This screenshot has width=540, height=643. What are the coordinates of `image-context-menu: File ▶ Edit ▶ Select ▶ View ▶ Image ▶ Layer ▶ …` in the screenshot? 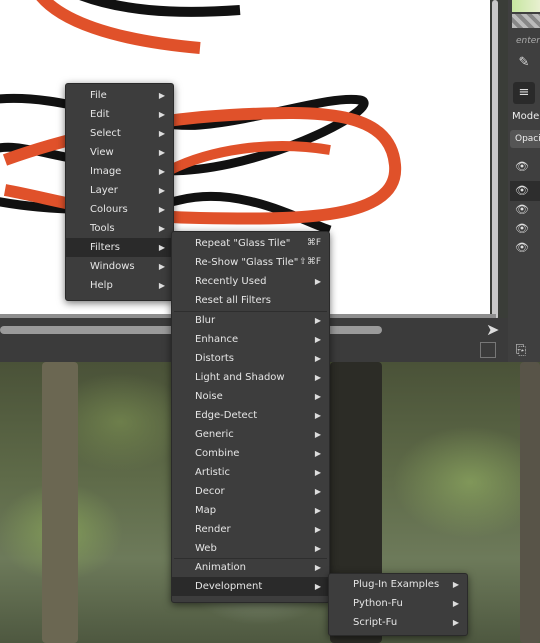 It's located at (119, 192).